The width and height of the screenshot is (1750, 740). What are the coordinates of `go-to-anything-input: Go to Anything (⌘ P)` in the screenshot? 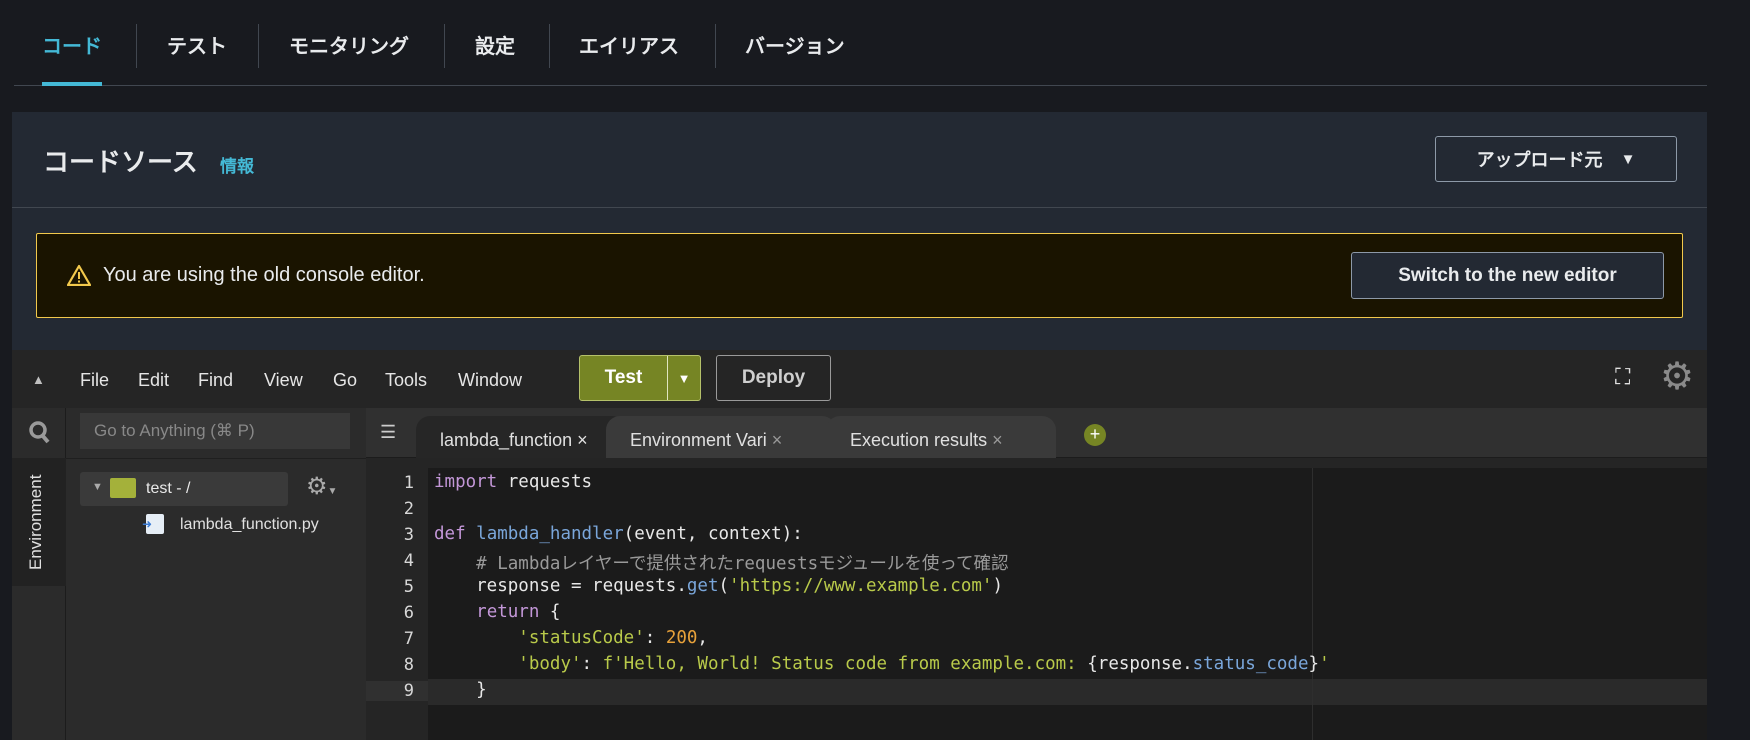 It's located at (215, 431).